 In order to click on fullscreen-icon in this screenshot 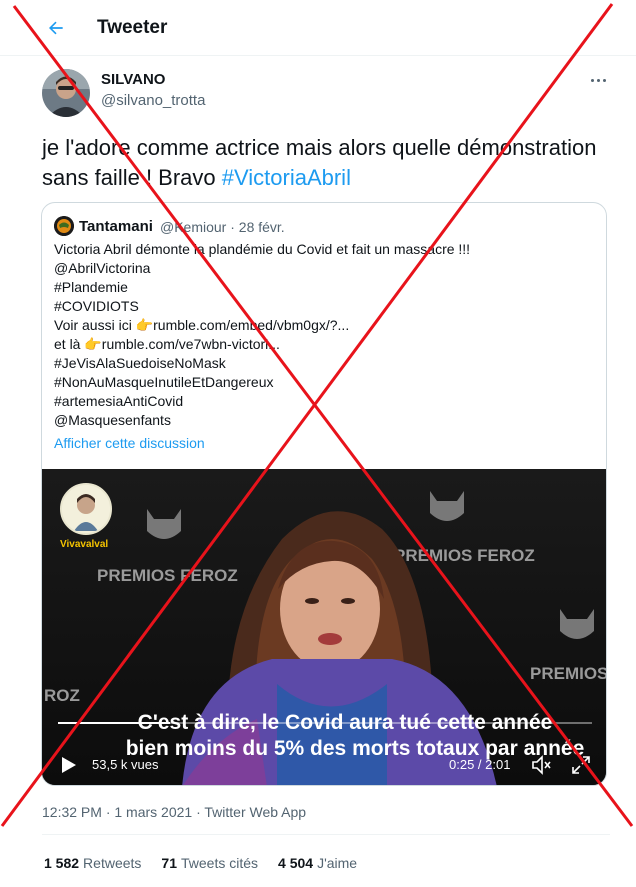, I will do `click(581, 765)`.